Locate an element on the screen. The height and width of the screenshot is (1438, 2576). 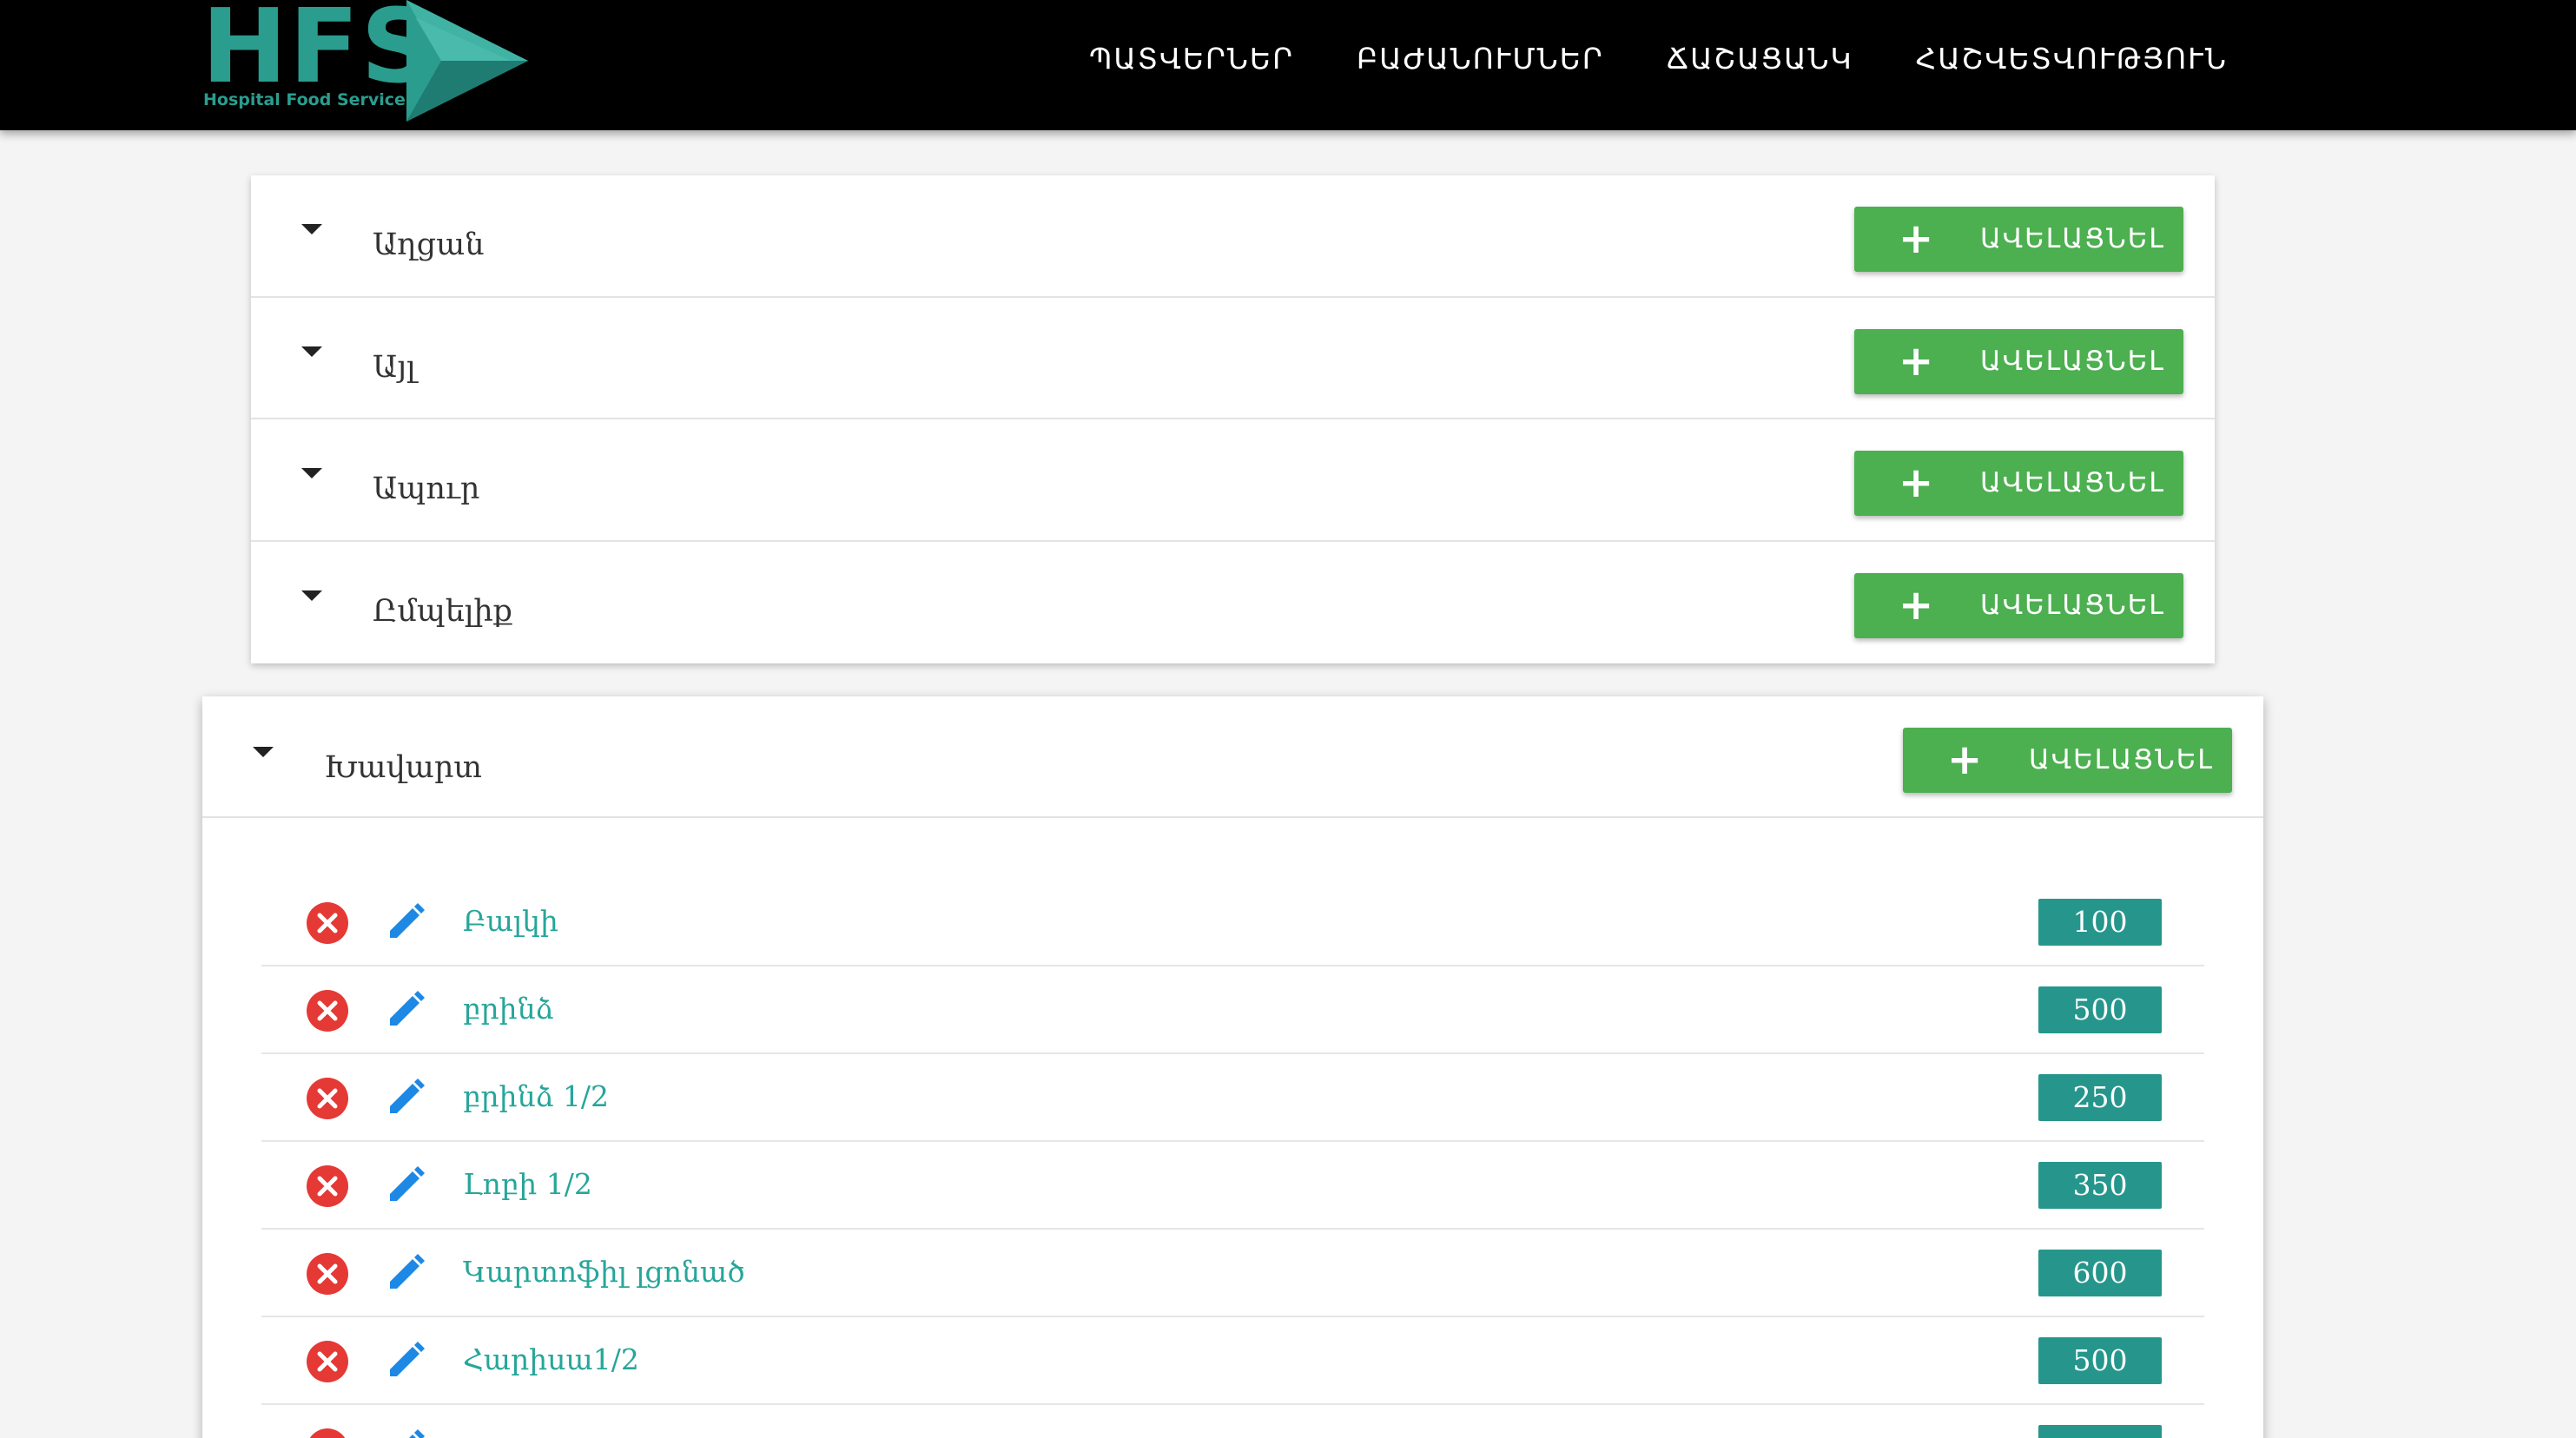
menu-item-row: Լոբի 1/2 350 is located at coordinates (1232, 1186).